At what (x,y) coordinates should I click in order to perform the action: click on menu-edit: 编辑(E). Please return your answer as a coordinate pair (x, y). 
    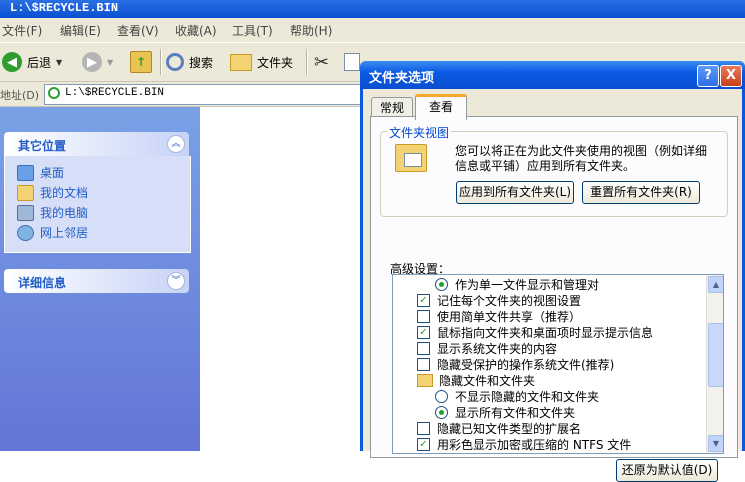
    Looking at the image, I should click on (80, 30).